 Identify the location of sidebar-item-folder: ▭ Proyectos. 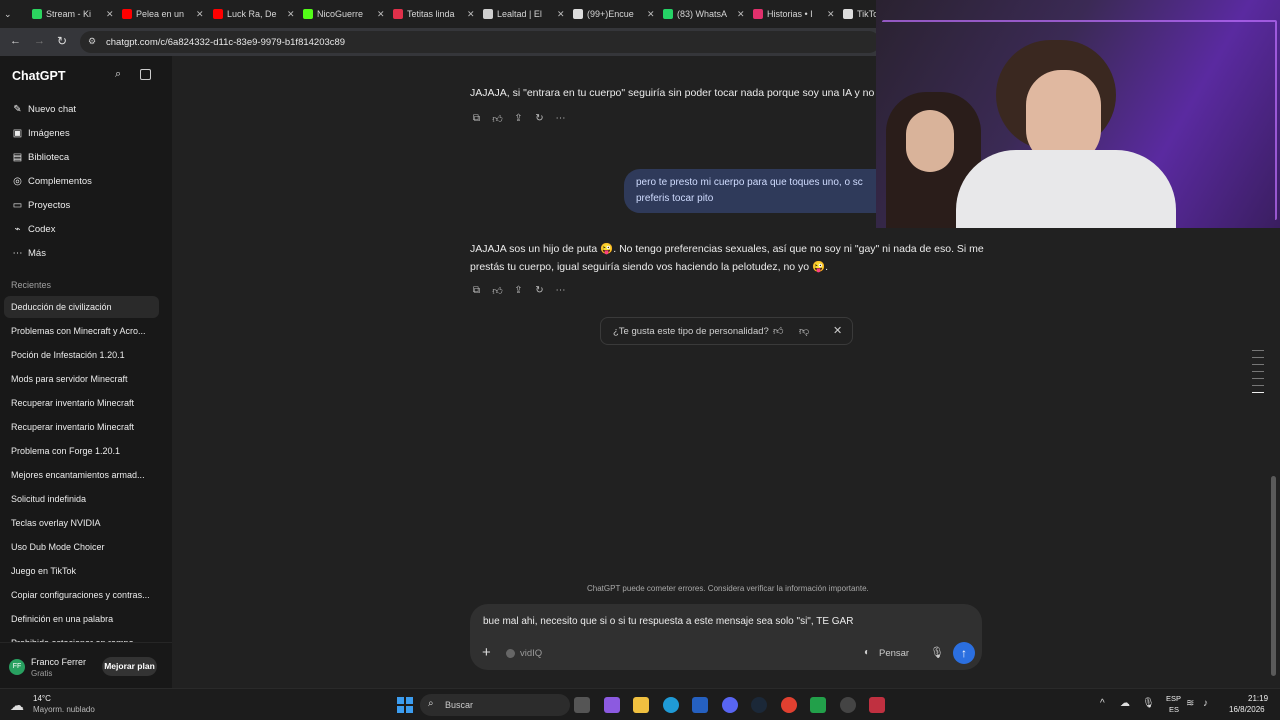
(41, 205).